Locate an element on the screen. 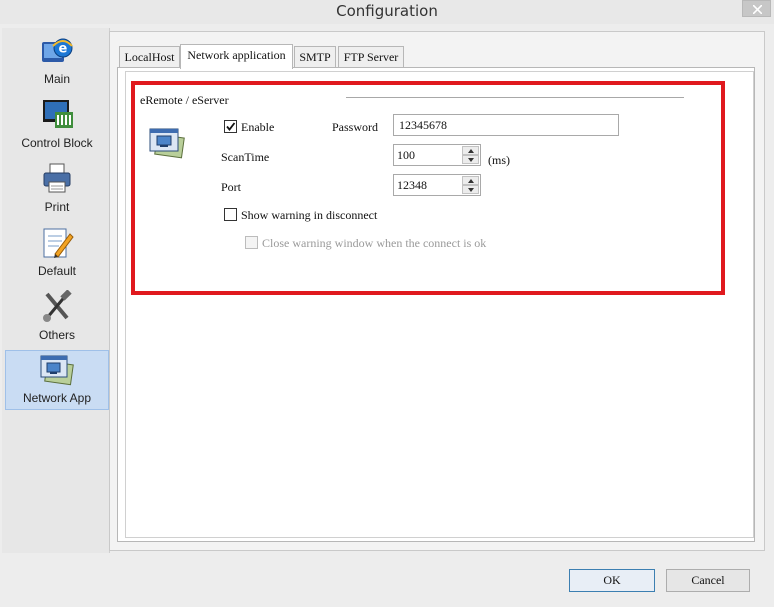 The height and width of the screenshot is (607, 774). window-title: Configuration is located at coordinates (387, 11).